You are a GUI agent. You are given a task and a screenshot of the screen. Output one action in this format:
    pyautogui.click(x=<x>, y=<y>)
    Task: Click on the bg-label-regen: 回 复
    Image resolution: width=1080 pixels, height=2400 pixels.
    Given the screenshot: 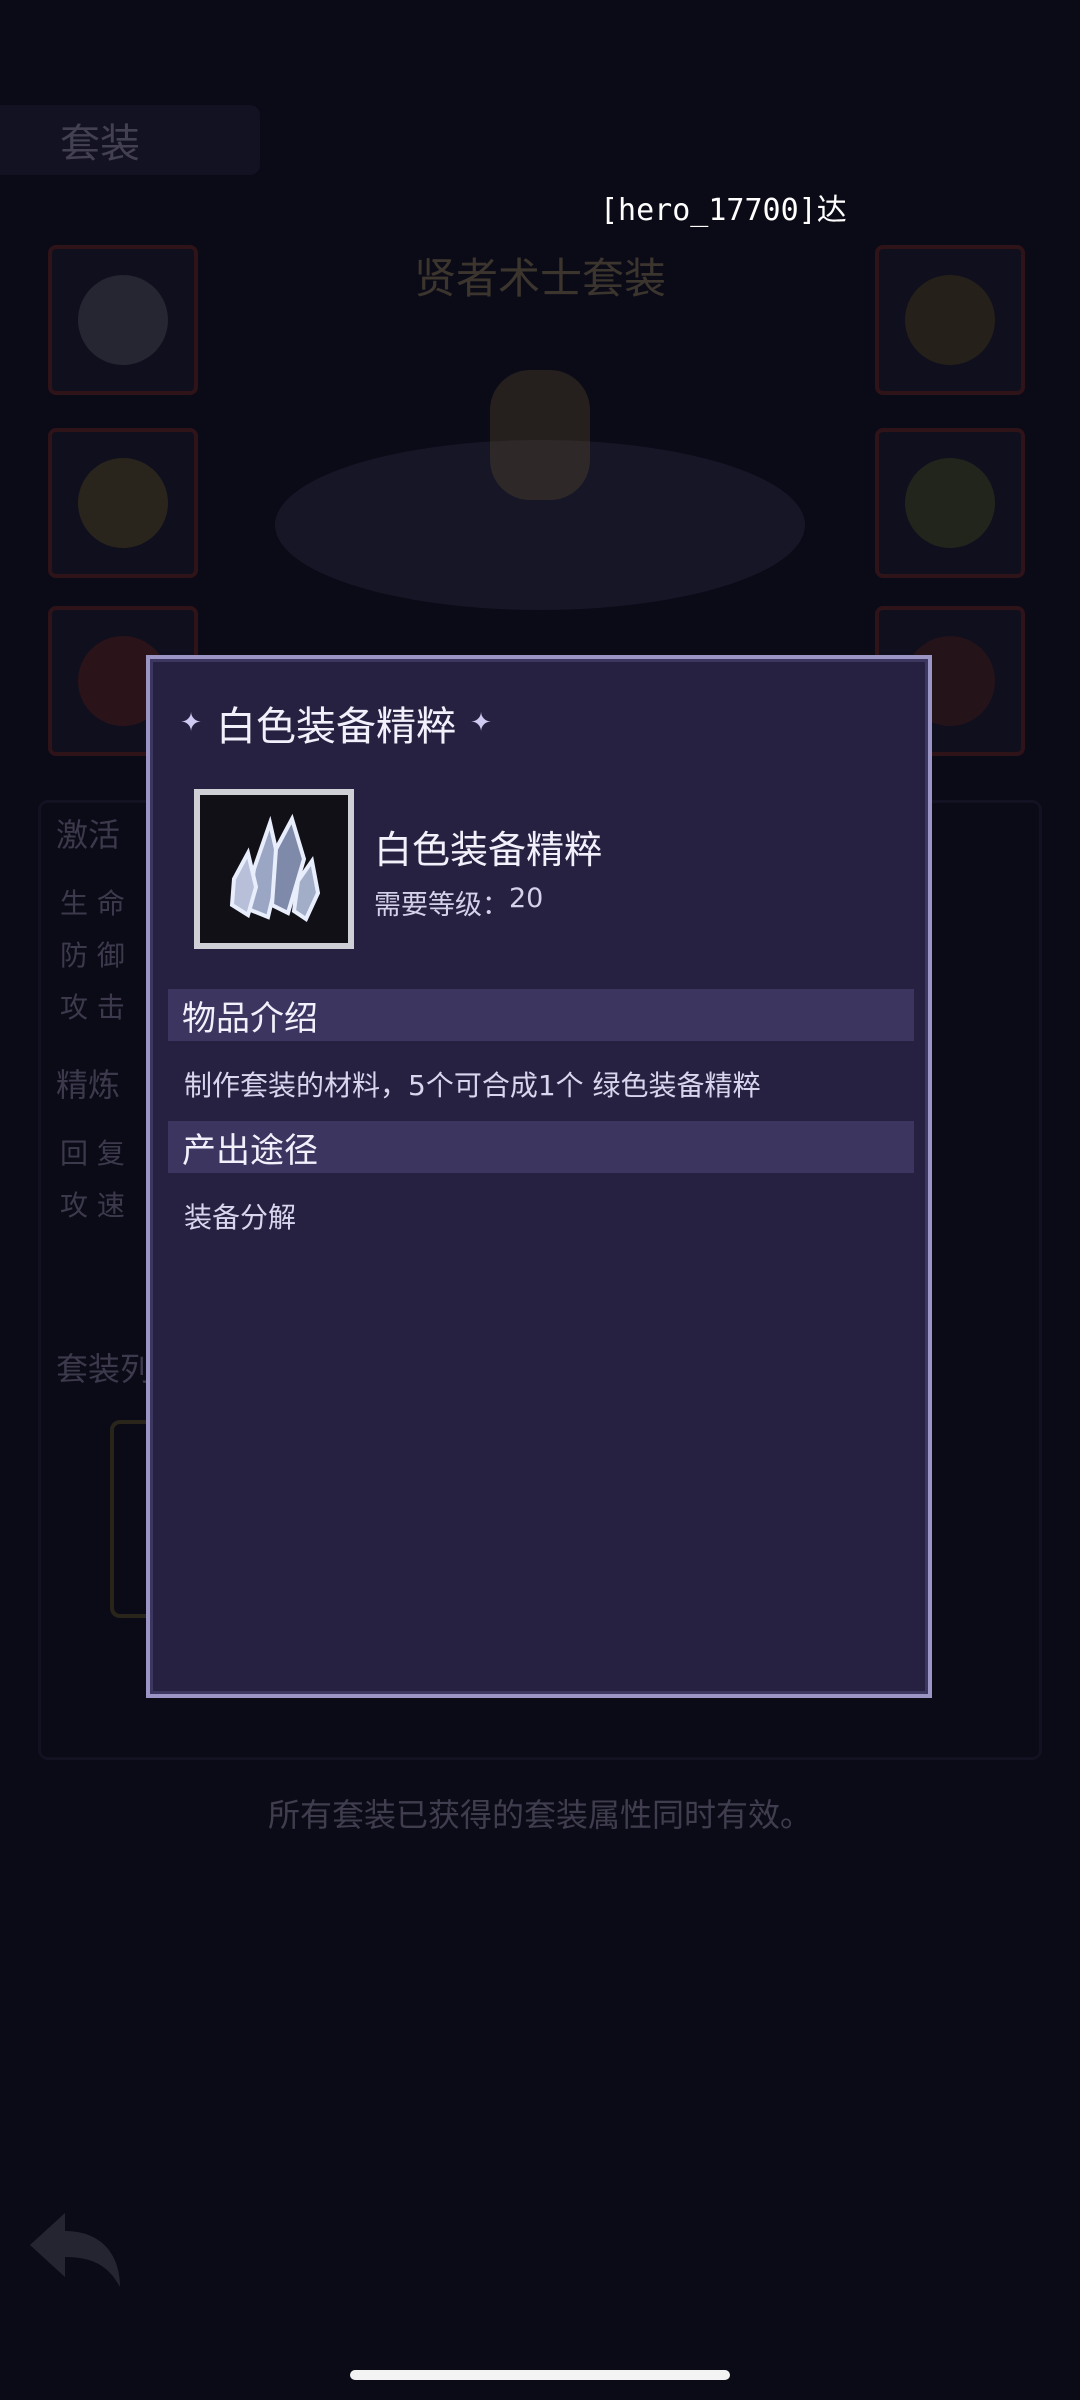 What is the action you would take?
    pyautogui.click(x=92, y=1153)
    